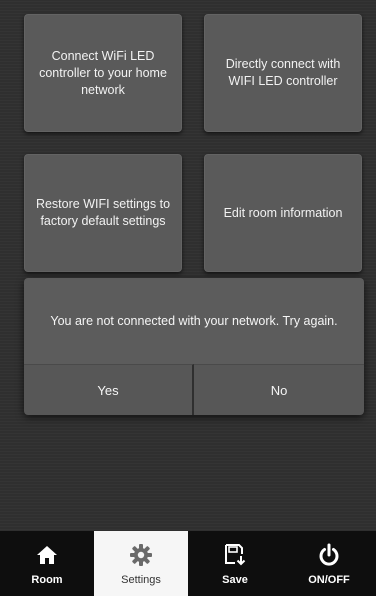  I want to click on home-icon, so click(47, 555).